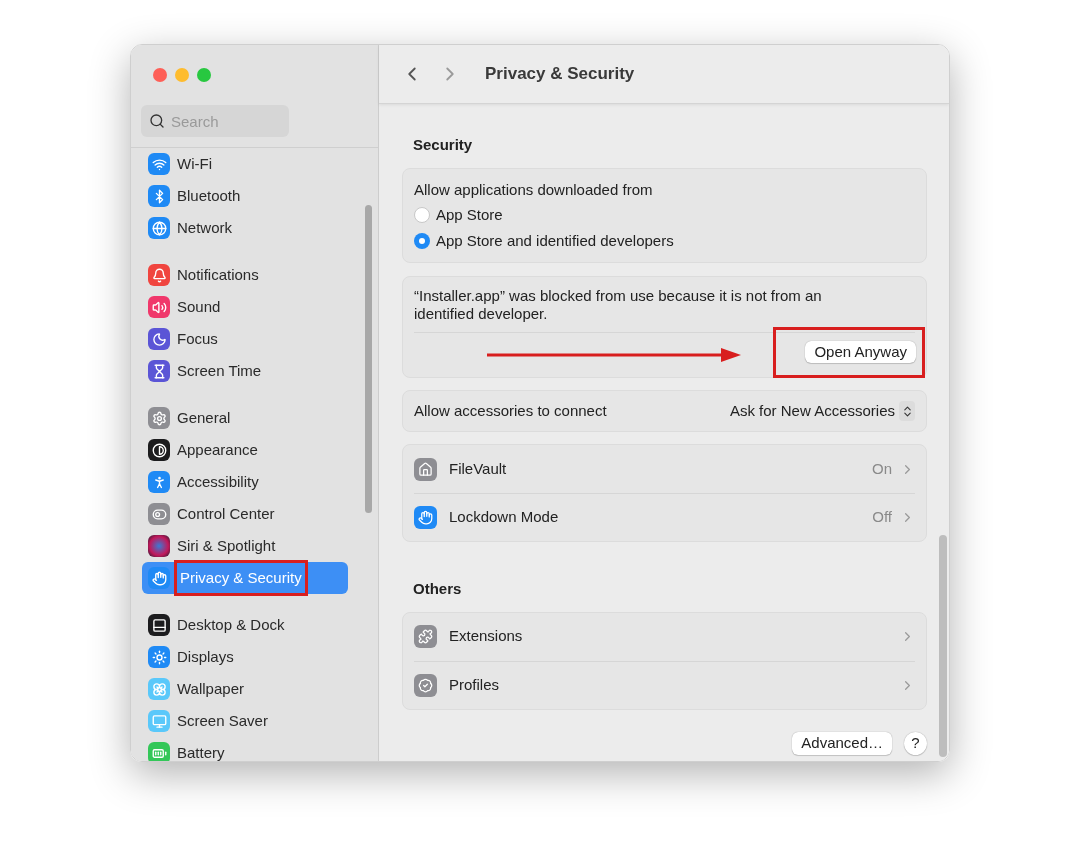  Describe the element at coordinates (245, 482) in the screenshot. I see `sidebar-item: Accessibility` at that location.